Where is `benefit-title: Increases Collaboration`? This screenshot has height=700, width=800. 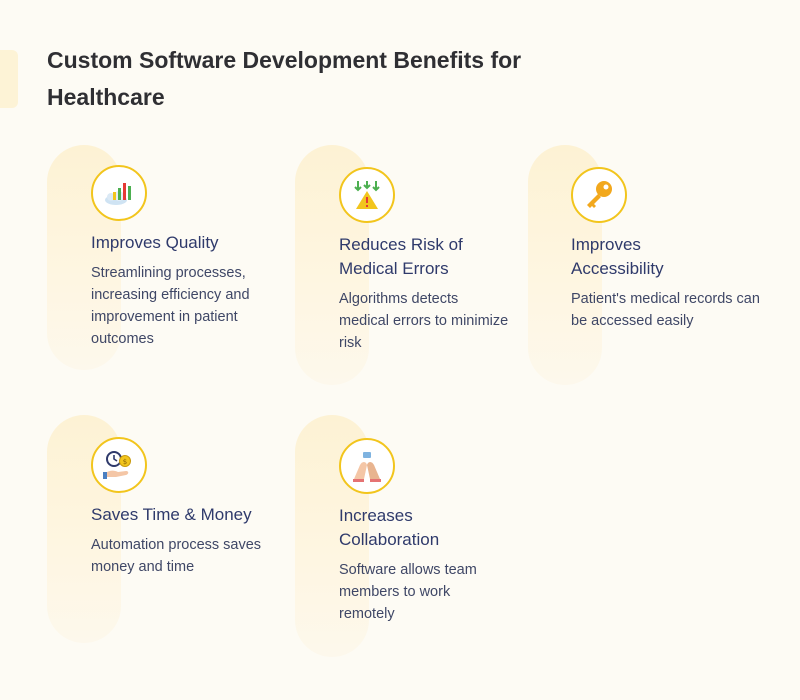 benefit-title: Increases Collaboration is located at coordinates (389, 527).